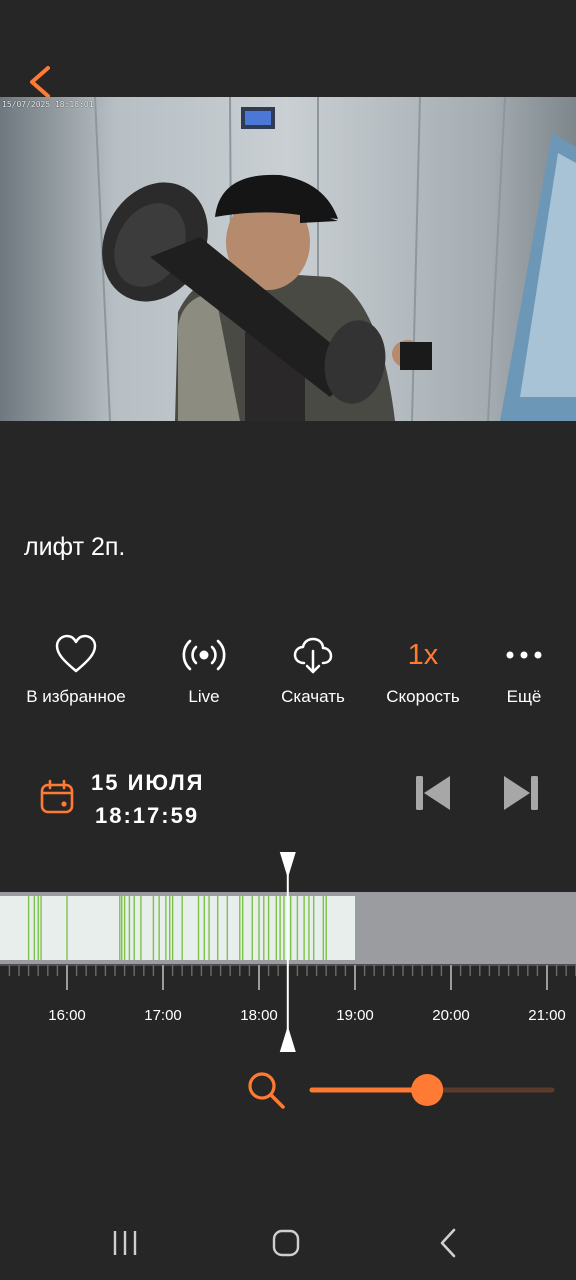 This screenshot has height=1280, width=576. I want to click on home-button, so click(286, 1243).